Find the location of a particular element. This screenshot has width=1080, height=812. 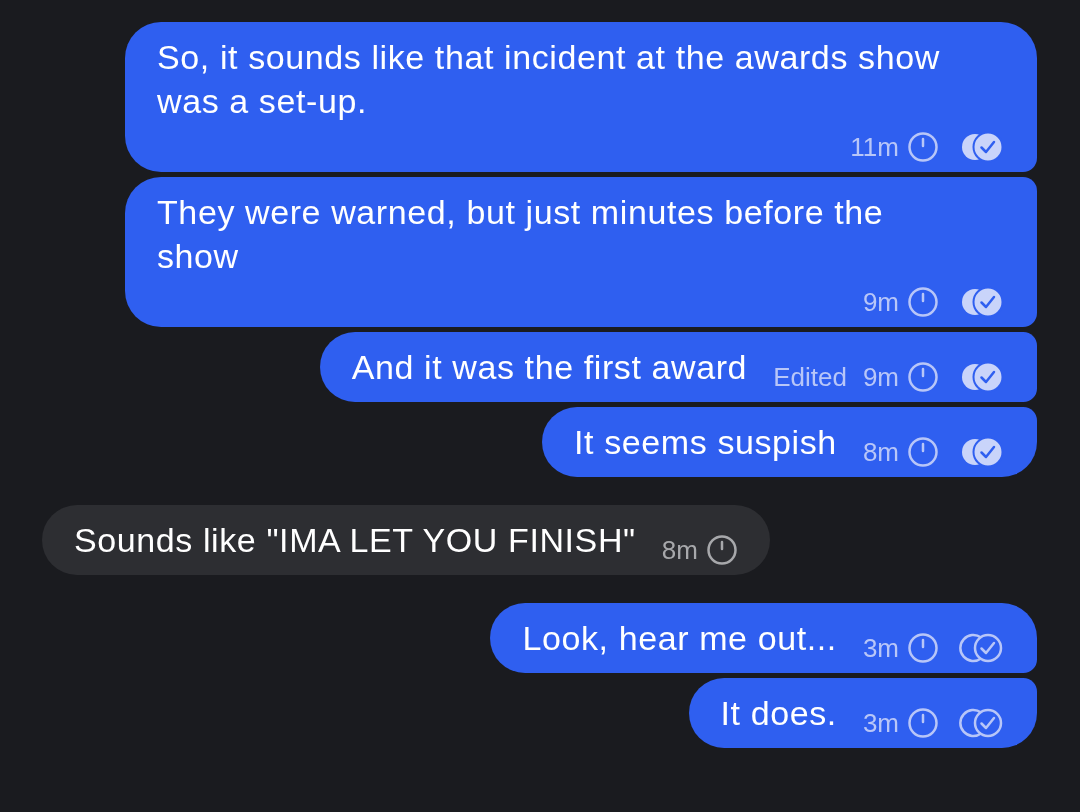

message-text: They were warned, but just minutes before the show is located at coordinates (521, 234).